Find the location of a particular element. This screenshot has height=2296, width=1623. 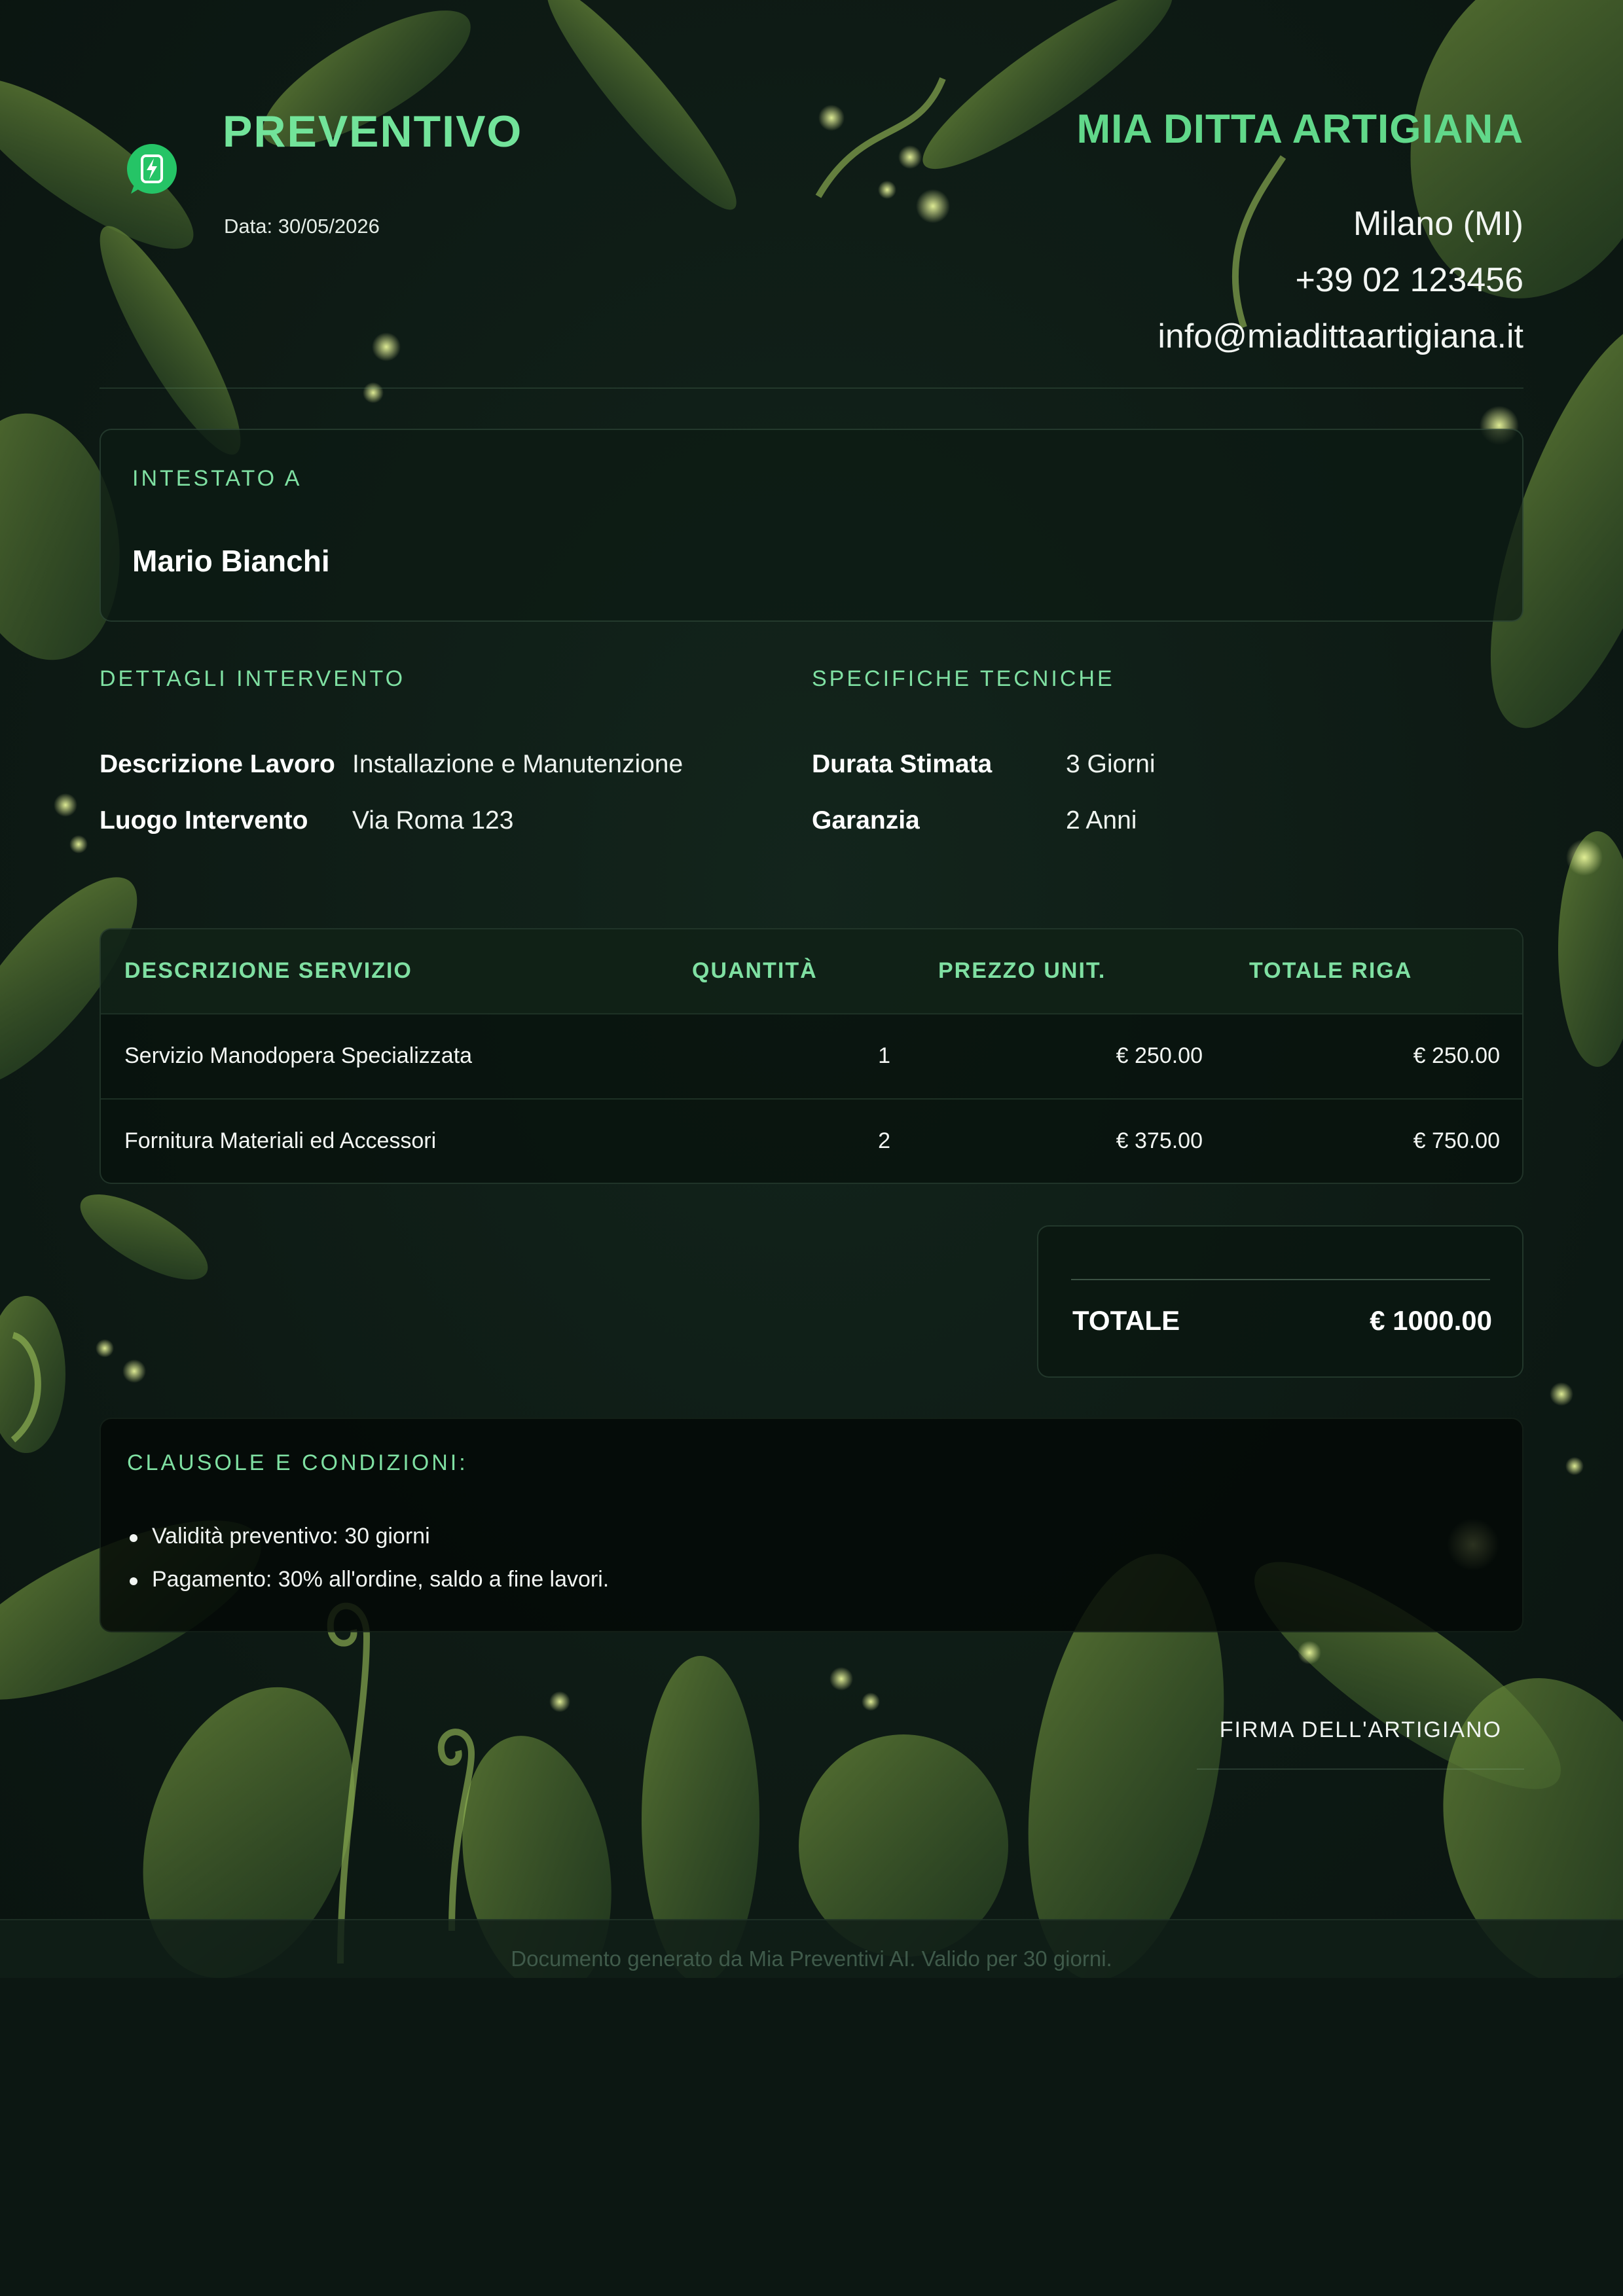

clauses-section-label: CLAUSOLE E CONDIZIONI: is located at coordinates (297, 1462).